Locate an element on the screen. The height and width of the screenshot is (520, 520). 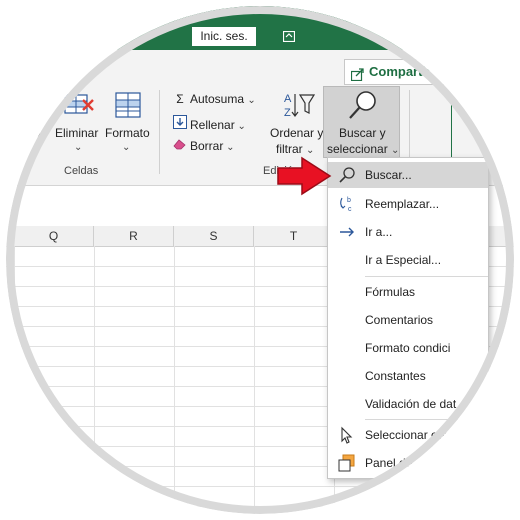
fill-label: Rellenar is located at coordinates (212, 125).